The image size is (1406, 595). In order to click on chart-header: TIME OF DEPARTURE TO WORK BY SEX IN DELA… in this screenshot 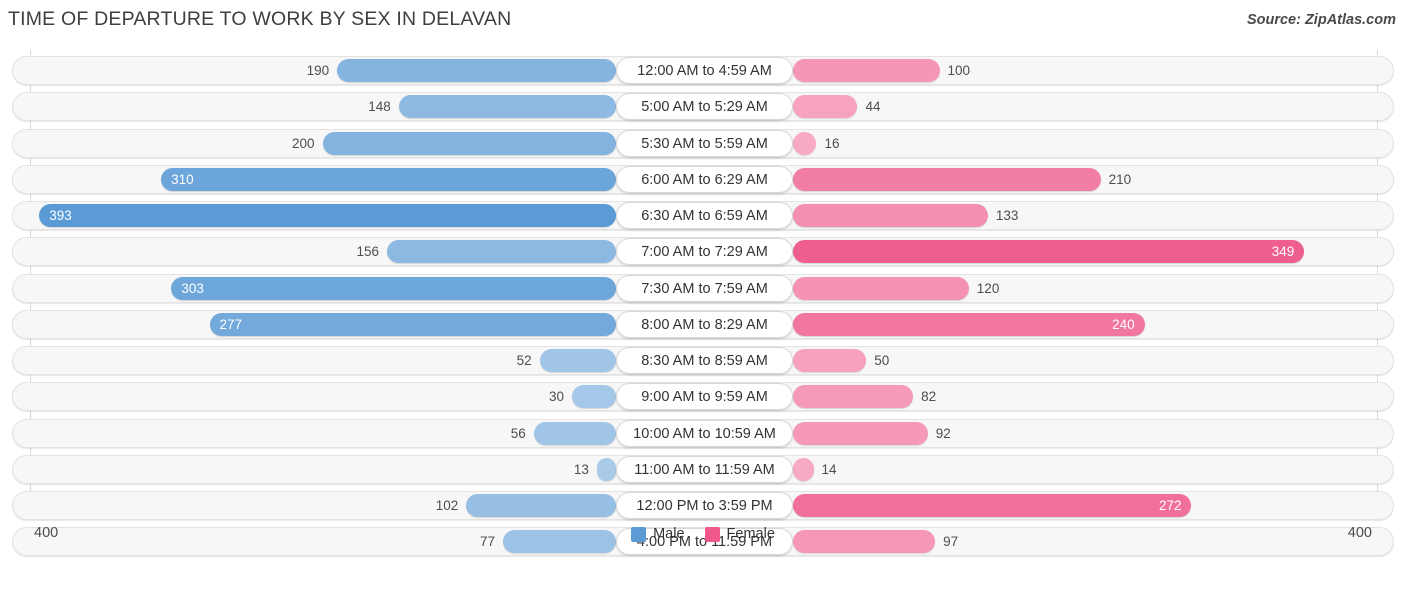, I will do `click(703, 21)`.